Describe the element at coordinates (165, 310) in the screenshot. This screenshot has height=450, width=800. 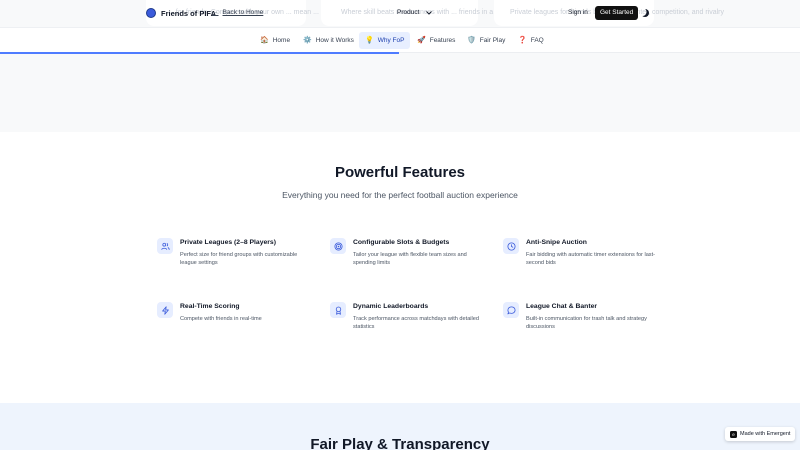
I see `lightning-icon` at that location.